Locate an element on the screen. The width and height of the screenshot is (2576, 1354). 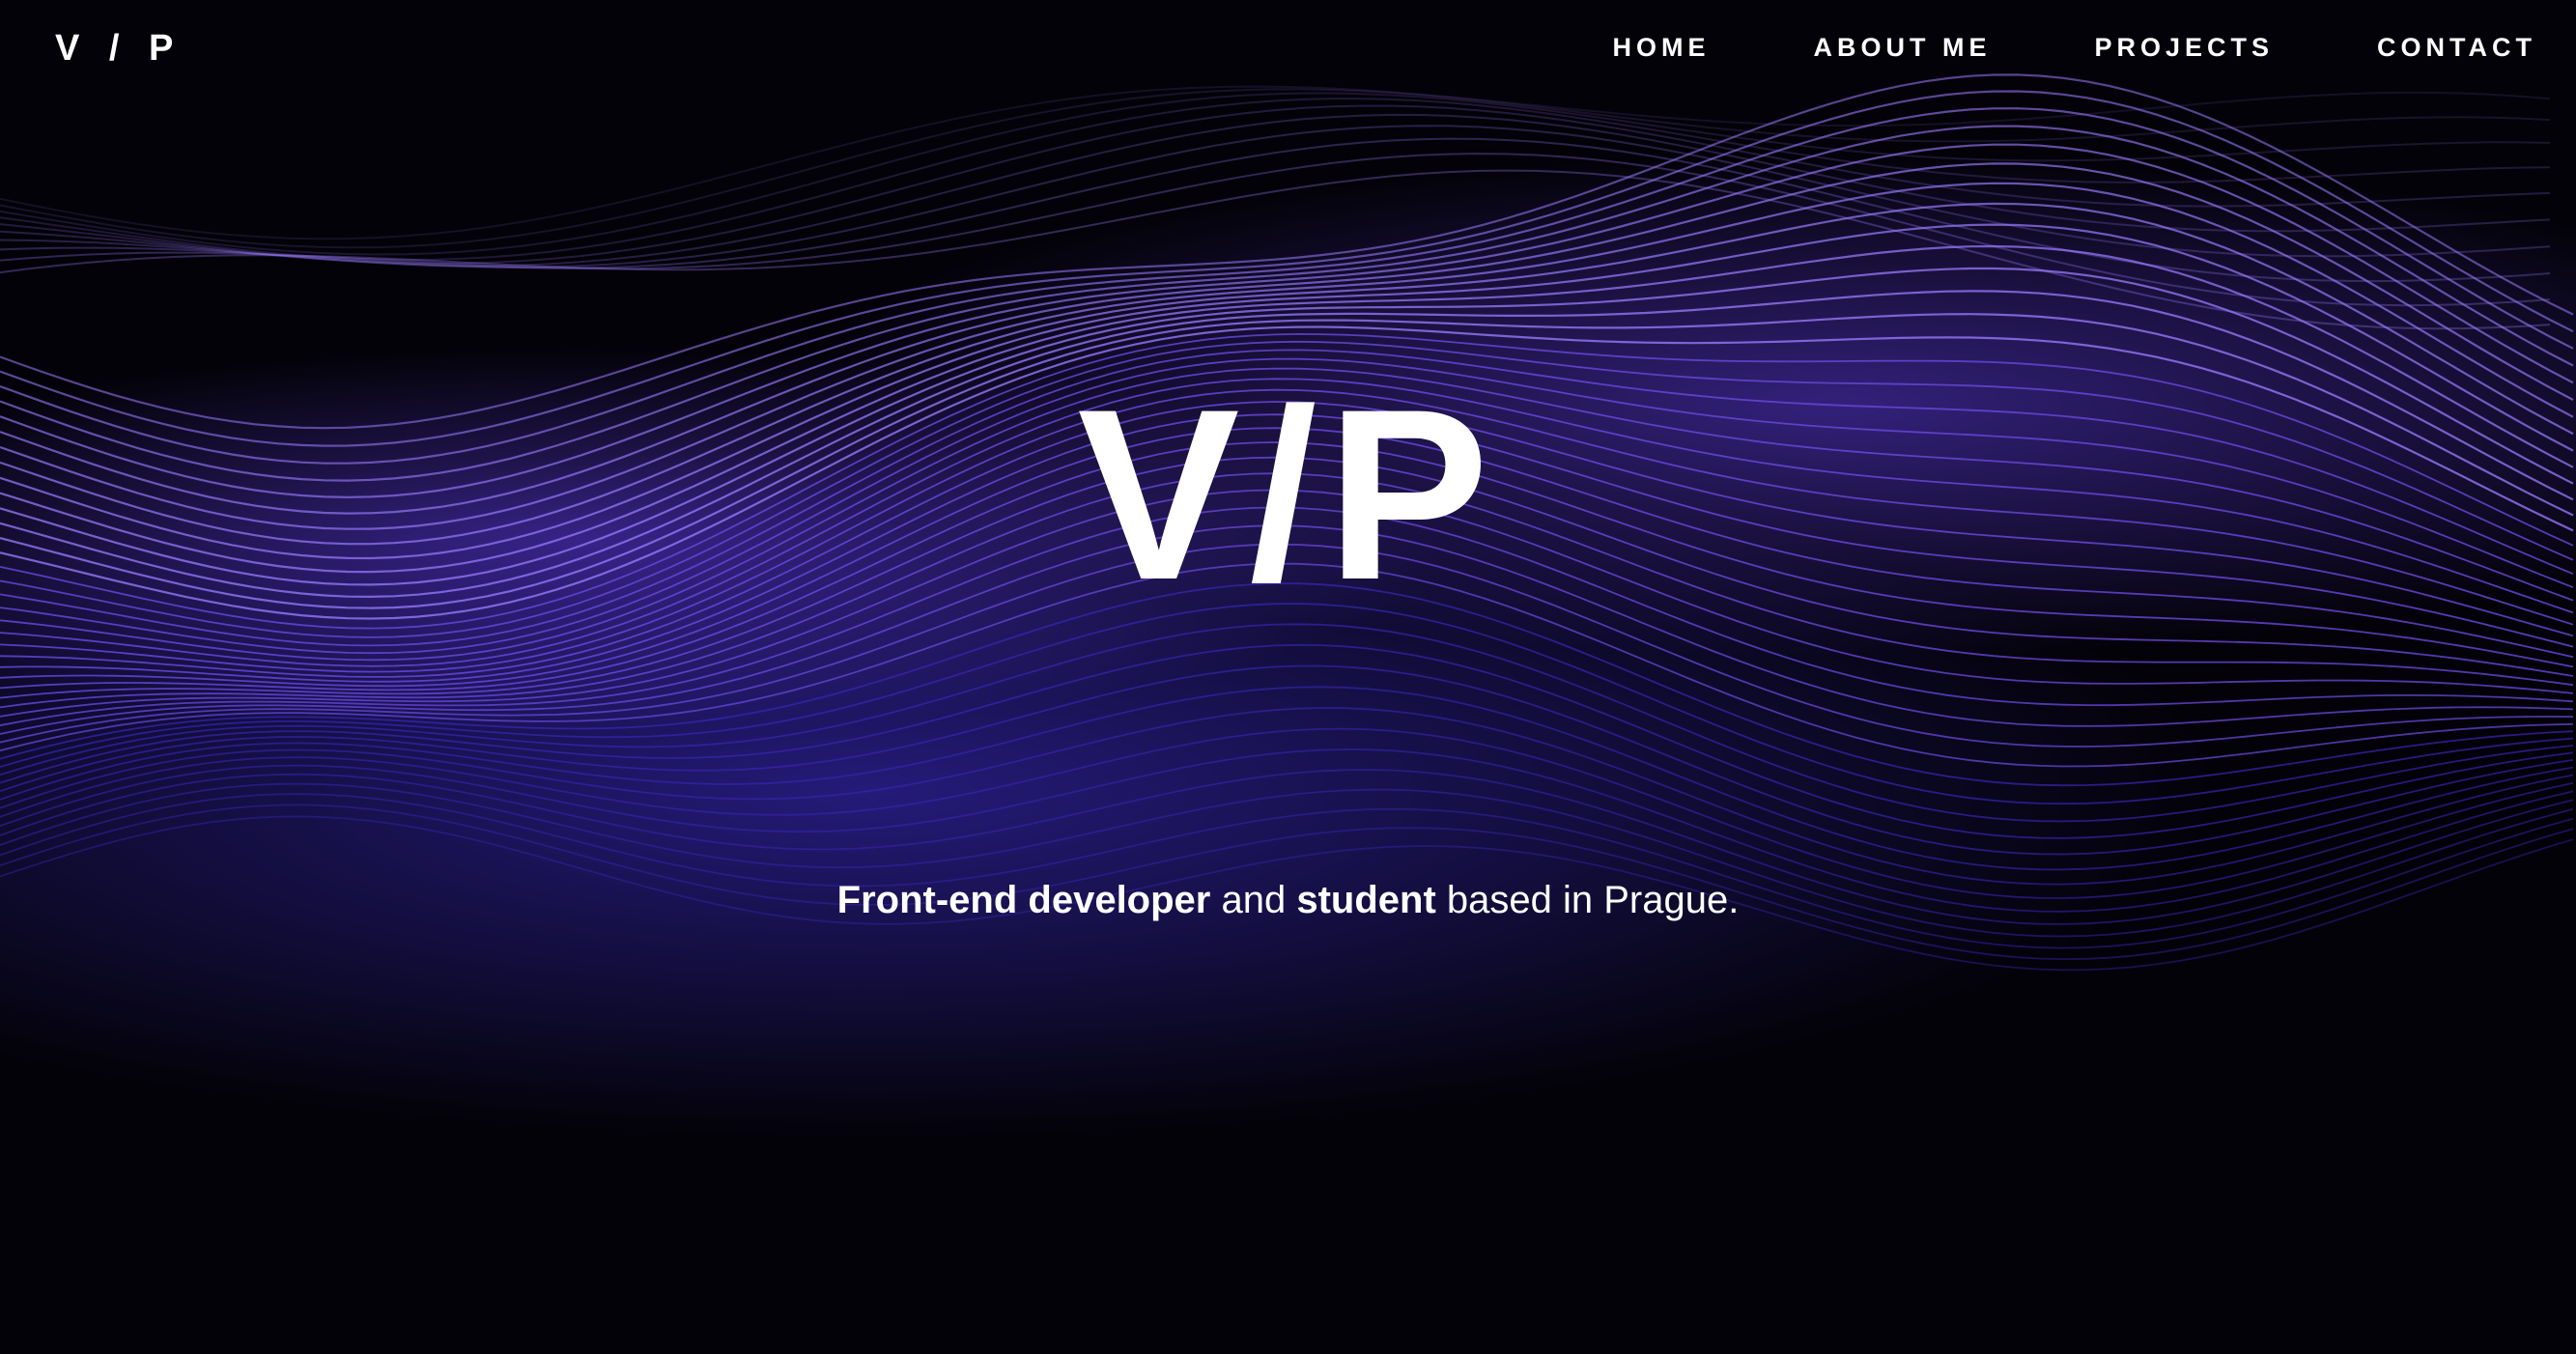
nav-item-projects: PROJECTS is located at coordinates (2184, 47).